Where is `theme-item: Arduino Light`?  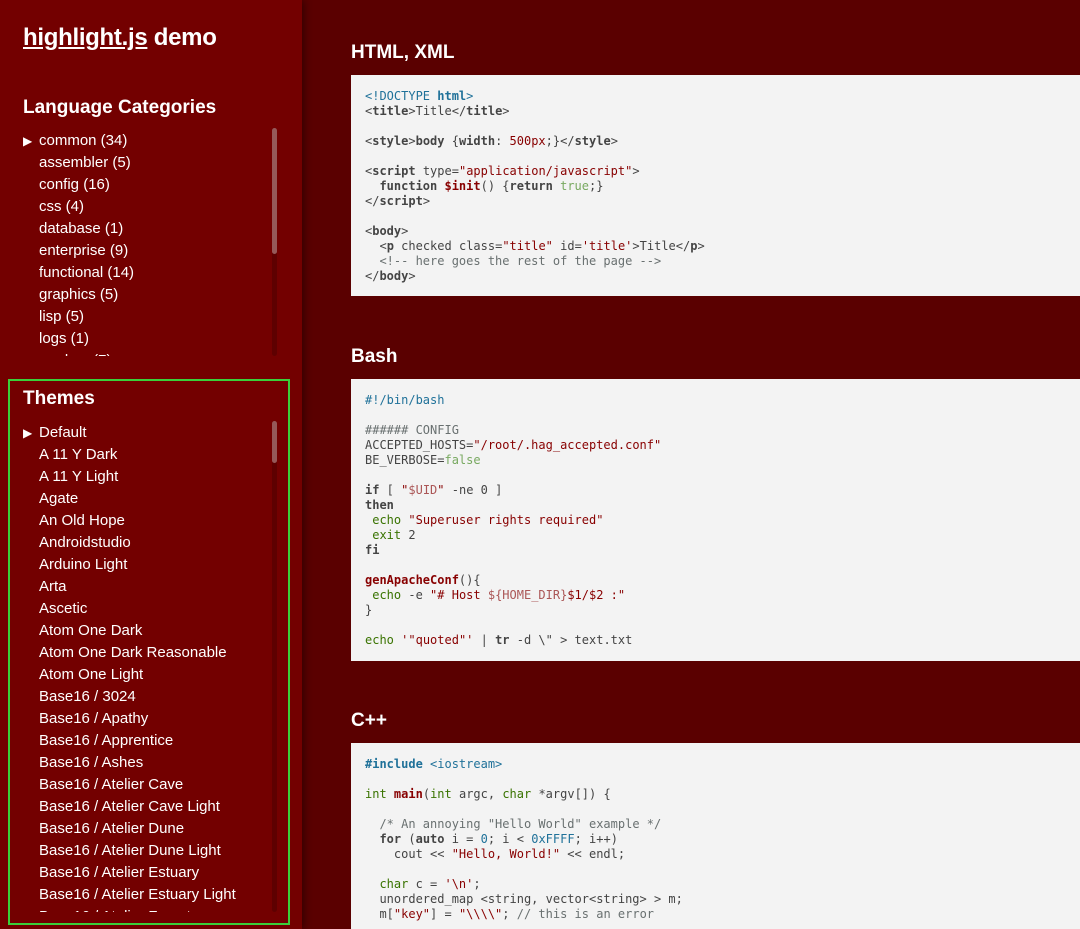
theme-item: Arduino Light is located at coordinates (145, 565).